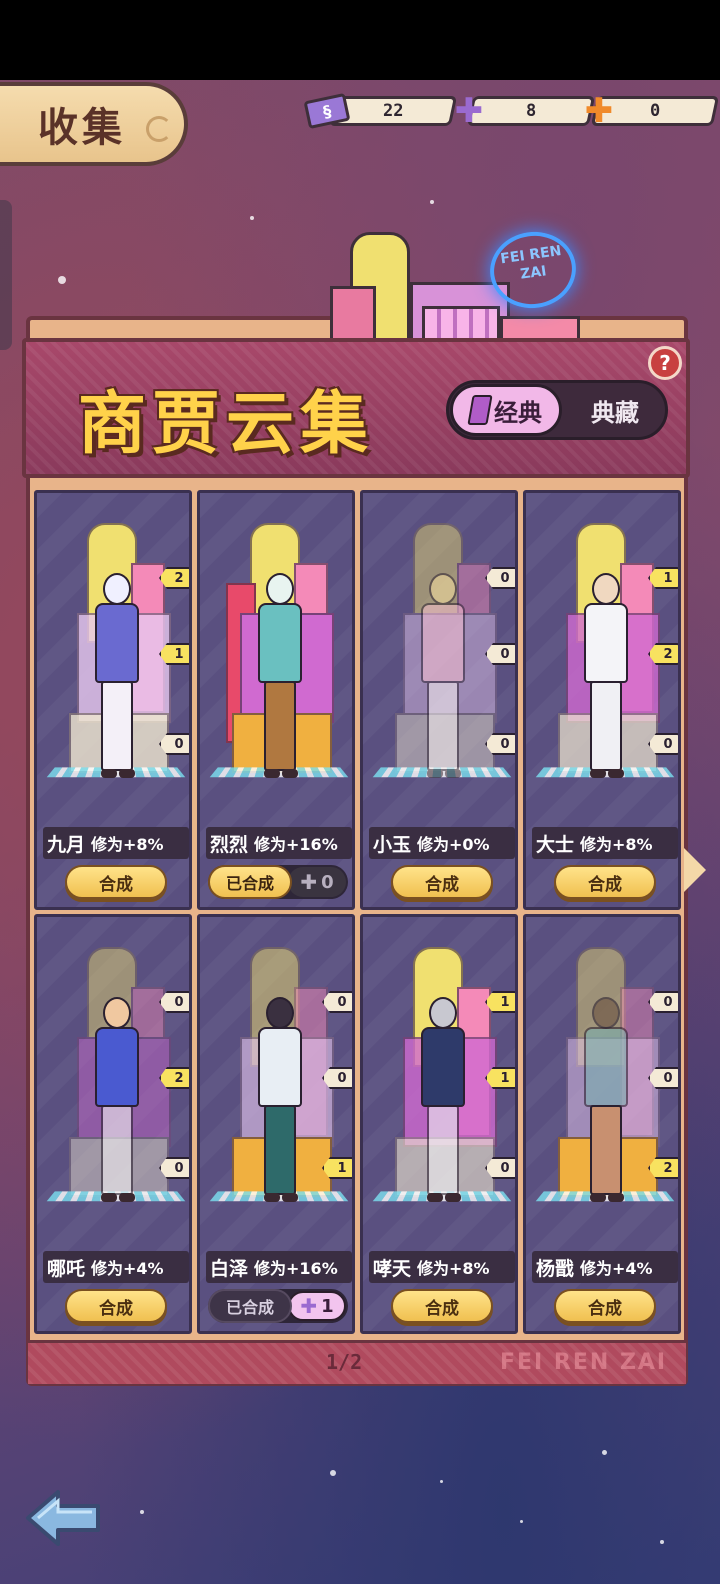 This screenshot has height=1584, width=720. I want to click on card-name-bar: 白泽 修为+16%, so click(279, 1267).